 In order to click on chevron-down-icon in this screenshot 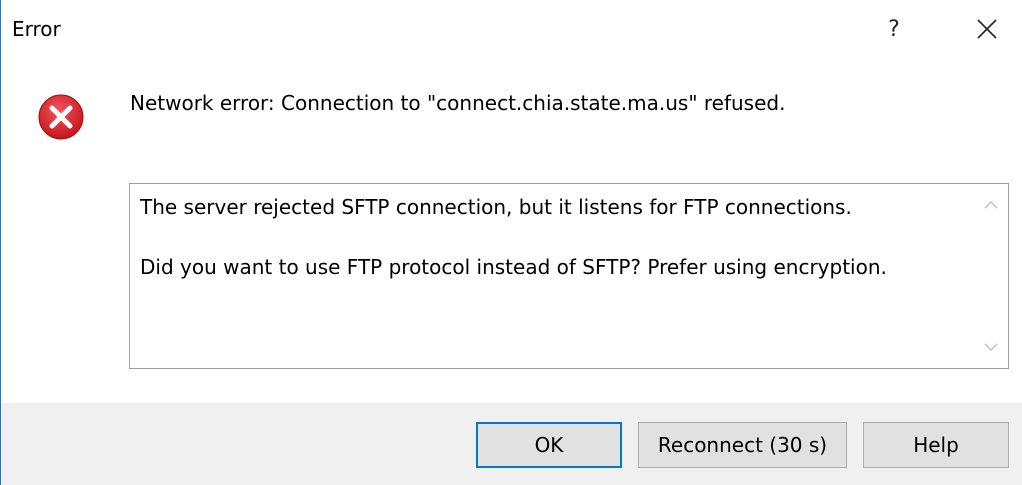, I will do `click(991, 347)`.